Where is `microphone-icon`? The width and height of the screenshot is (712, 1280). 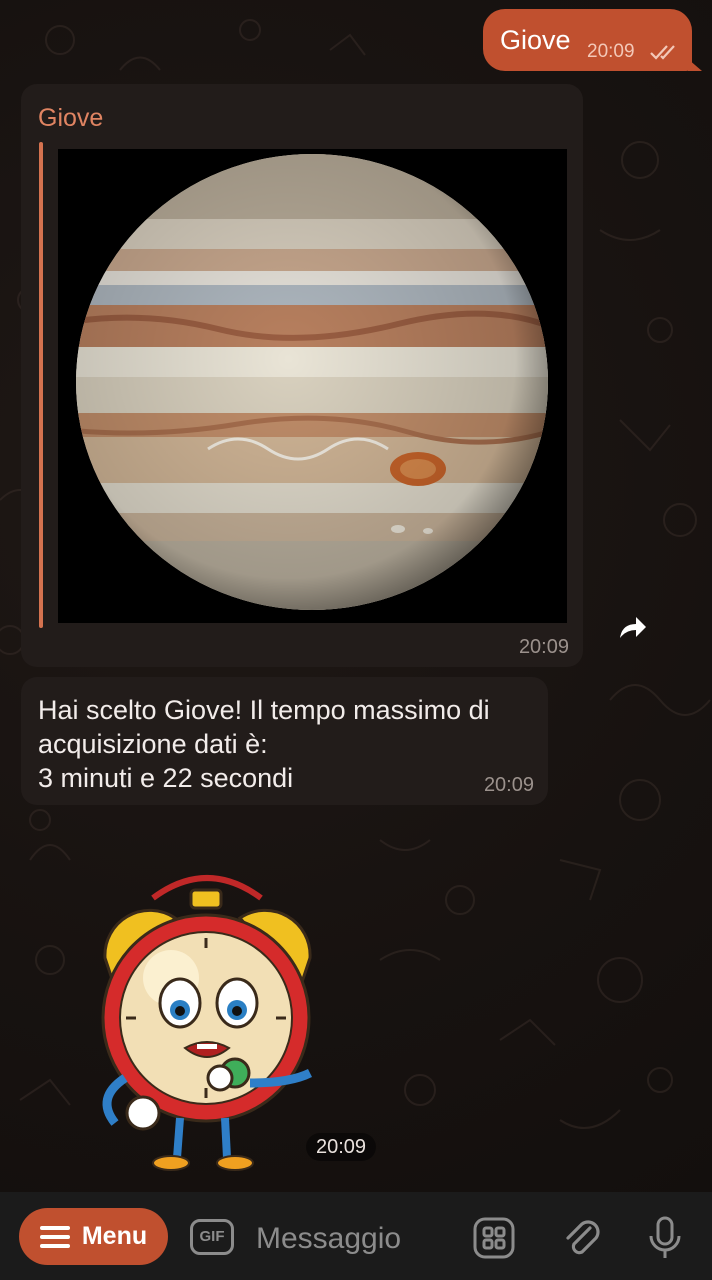
microphone-icon is located at coordinates (665, 1238).